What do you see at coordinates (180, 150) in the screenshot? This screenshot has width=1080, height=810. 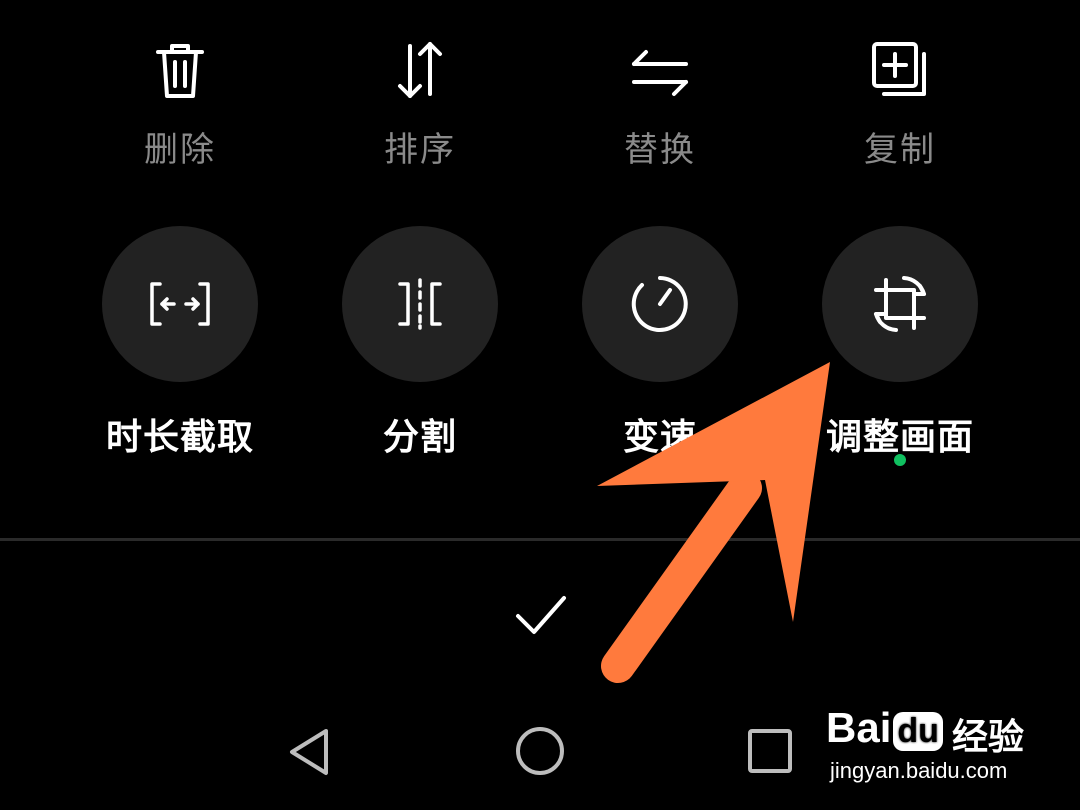 I see `delete-label: 删除` at bounding box center [180, 150].